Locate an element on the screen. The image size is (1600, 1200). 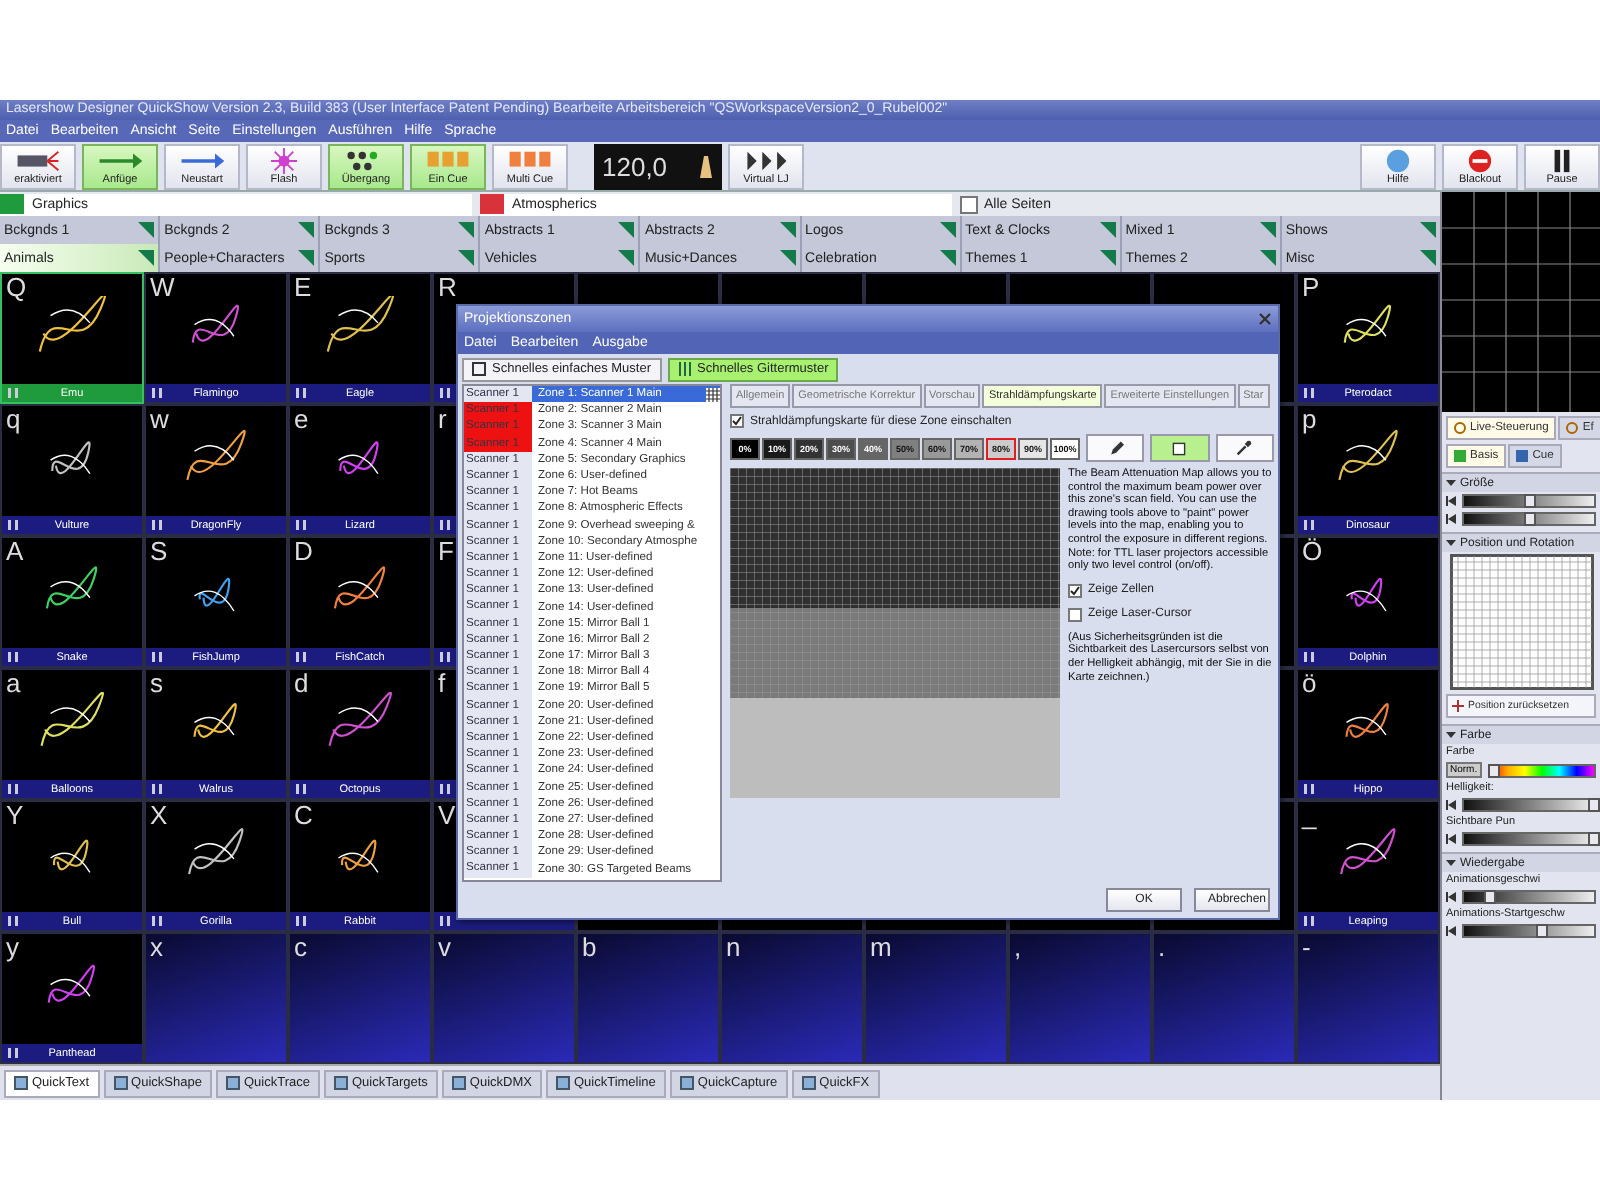
key-letter: P is located at coordinates (1311, 288).